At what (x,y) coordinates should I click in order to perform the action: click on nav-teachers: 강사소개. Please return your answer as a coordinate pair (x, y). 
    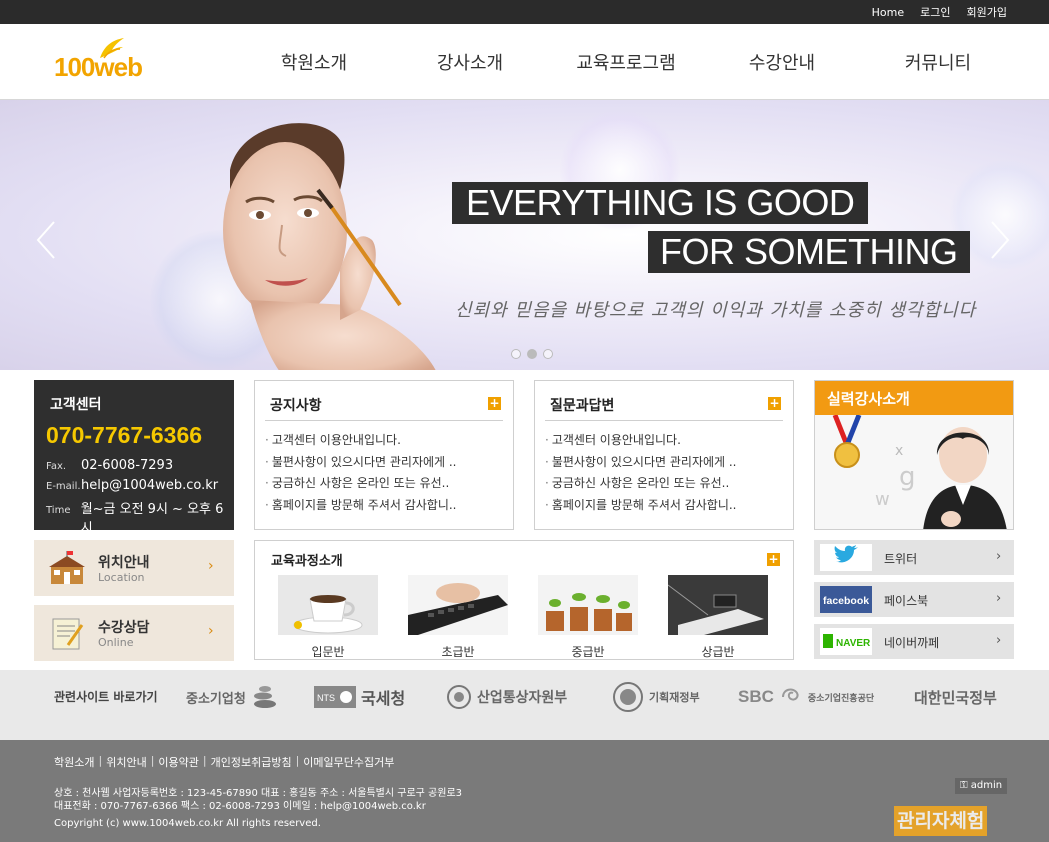
    Looking at the image, I should click on (470, 62).